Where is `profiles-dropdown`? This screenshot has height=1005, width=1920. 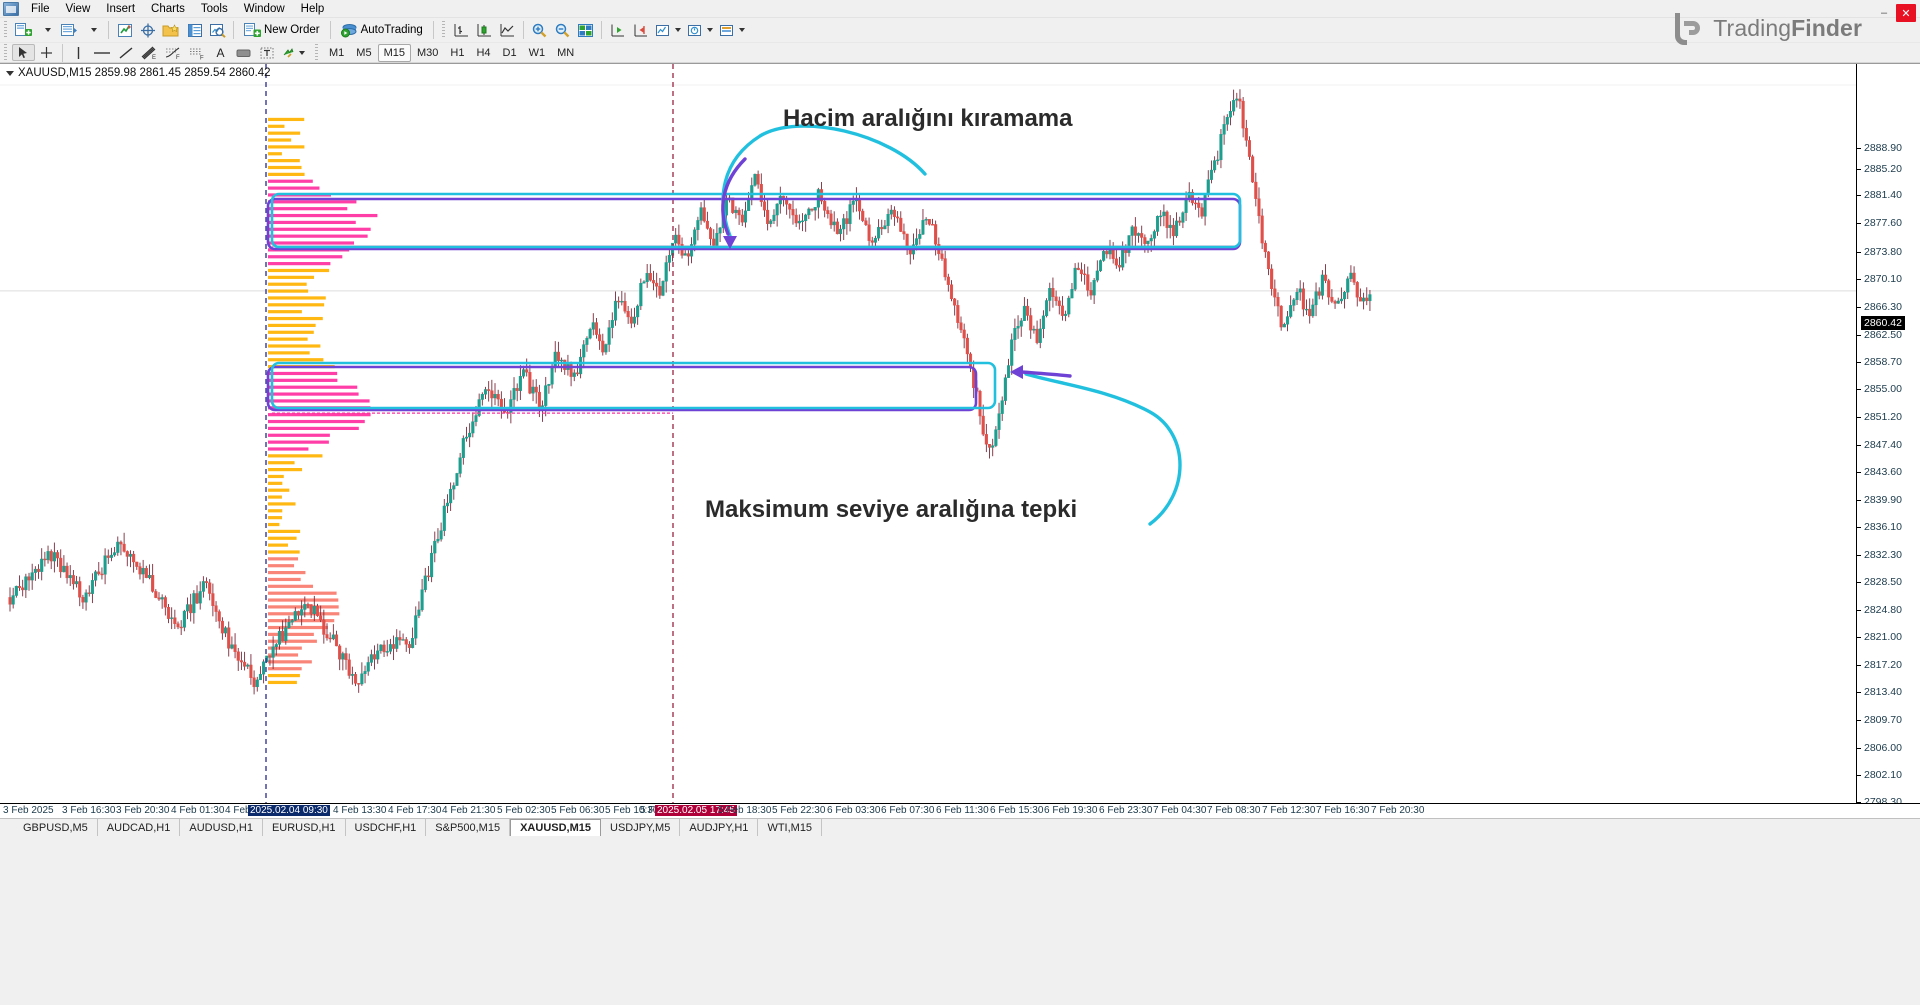 profiles-dropdown is located at coordinates (92, 30).